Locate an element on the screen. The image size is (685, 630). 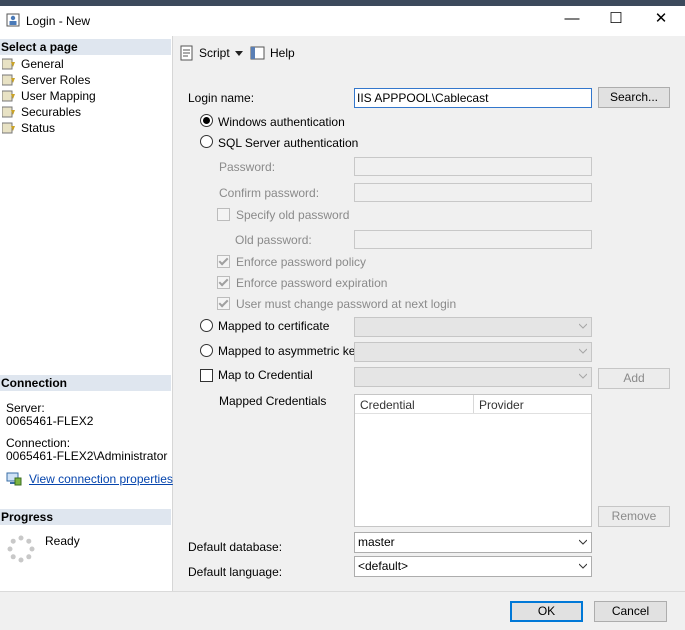
view-connection-properties-link: View connection properties is located at coordinates (101, 479).